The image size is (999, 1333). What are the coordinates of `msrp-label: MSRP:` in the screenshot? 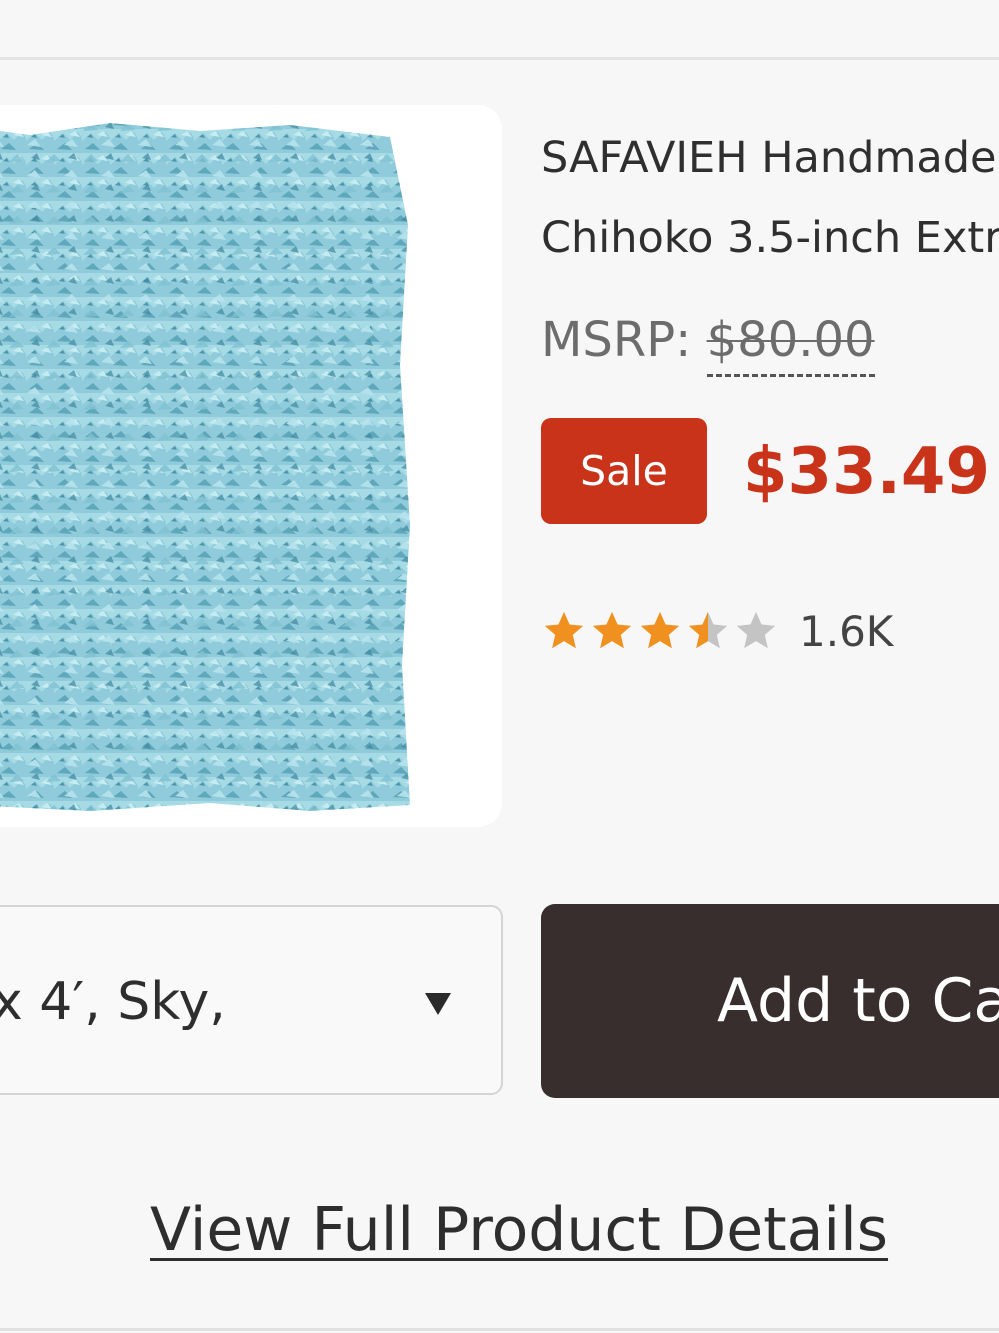 It's located at (624, 340).